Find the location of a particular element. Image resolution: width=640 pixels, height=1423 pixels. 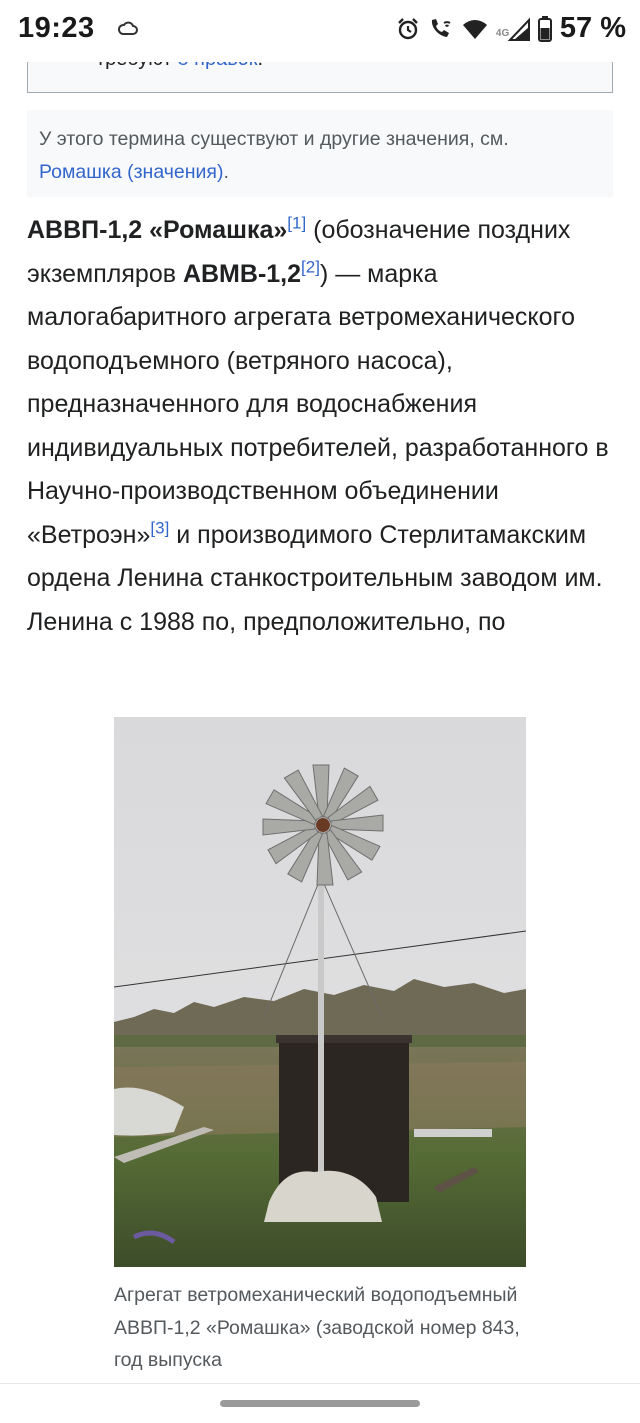

bottom-fade is located at coordinates (320, 1397).